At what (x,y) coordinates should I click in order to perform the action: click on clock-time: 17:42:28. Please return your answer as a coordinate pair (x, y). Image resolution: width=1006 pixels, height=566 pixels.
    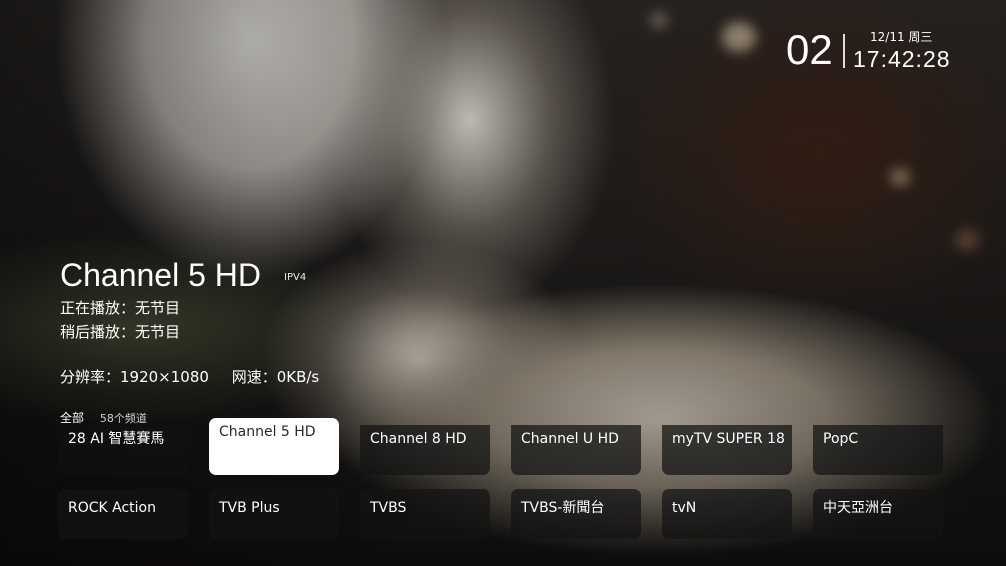
    Looking at the image, I should click on (902, 59).